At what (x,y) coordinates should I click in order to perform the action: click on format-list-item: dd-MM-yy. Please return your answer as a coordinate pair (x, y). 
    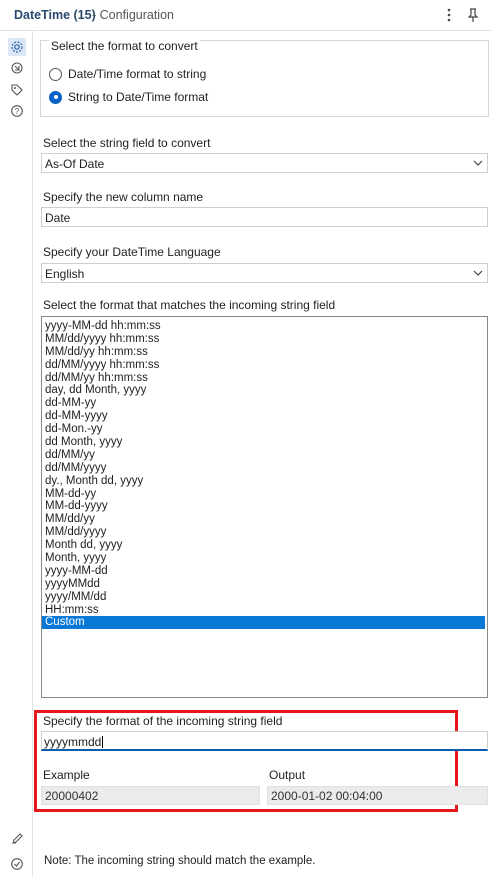
    Looking at the image, I should click on (264, 403).